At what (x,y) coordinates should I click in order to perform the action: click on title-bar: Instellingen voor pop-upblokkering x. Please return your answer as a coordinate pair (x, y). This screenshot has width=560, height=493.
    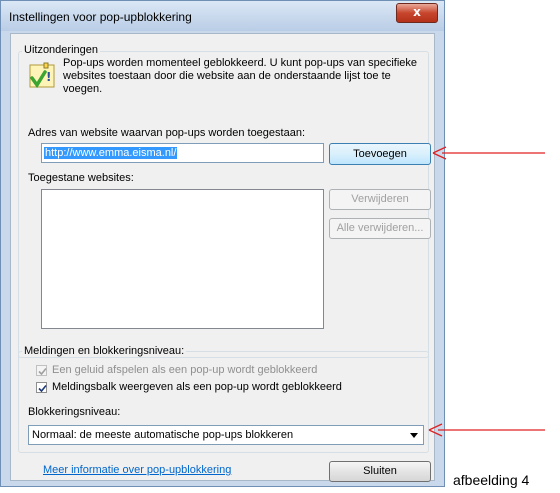
    Looking at the image, I should click on (222, 16).